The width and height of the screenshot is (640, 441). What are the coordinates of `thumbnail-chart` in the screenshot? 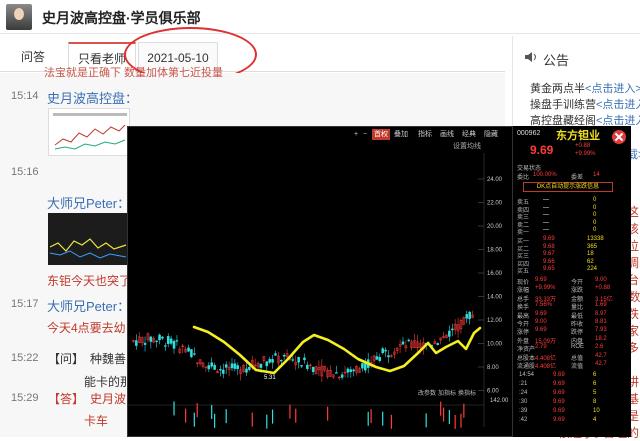 It's located at (88, 248).